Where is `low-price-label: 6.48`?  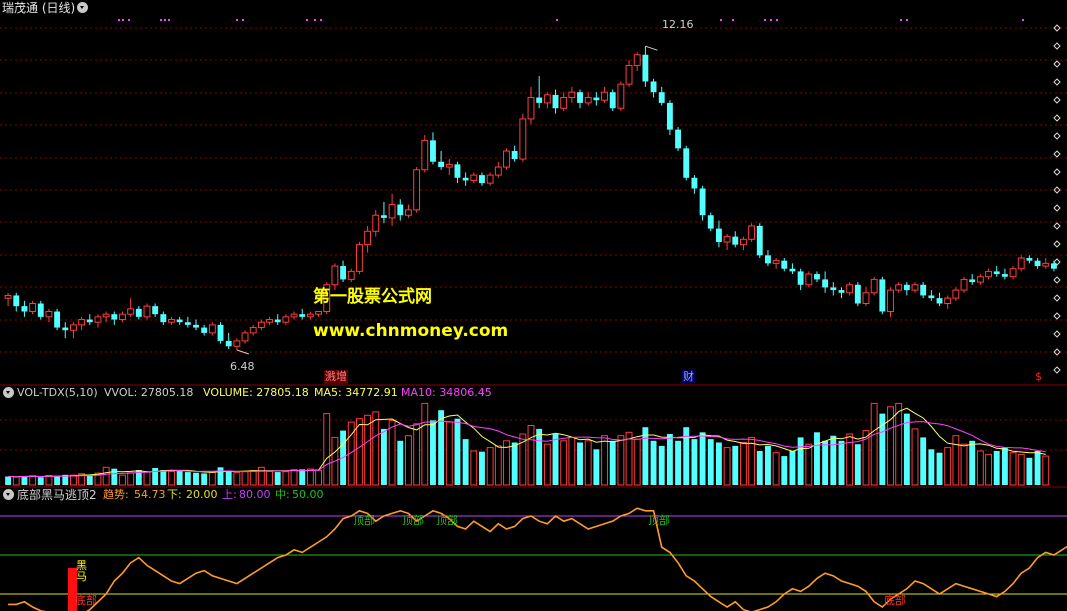 low-price-label: 6.48 is located at coordinates (242, 366).